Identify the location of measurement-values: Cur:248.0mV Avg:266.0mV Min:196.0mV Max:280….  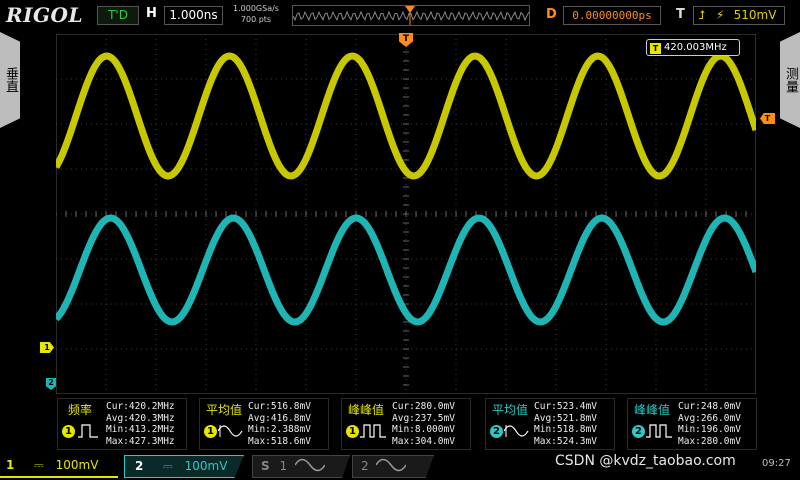
(709, 424).